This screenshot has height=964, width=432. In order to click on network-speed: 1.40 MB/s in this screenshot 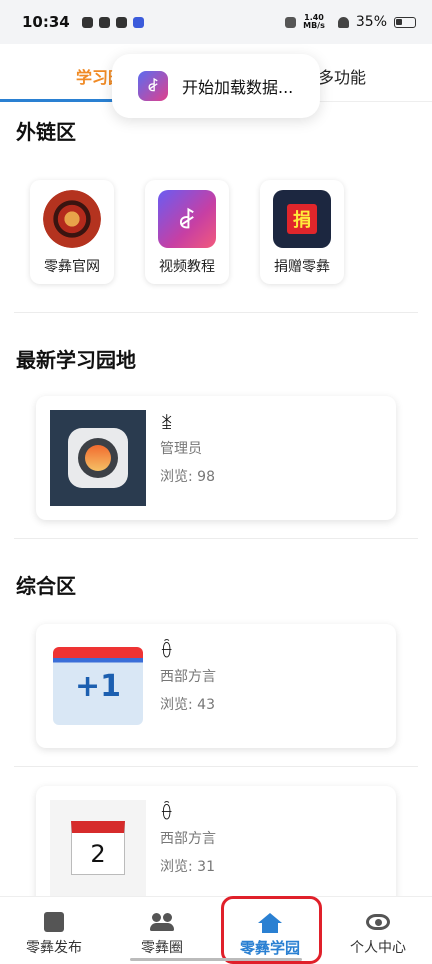, I will do `click(314, 22)`.